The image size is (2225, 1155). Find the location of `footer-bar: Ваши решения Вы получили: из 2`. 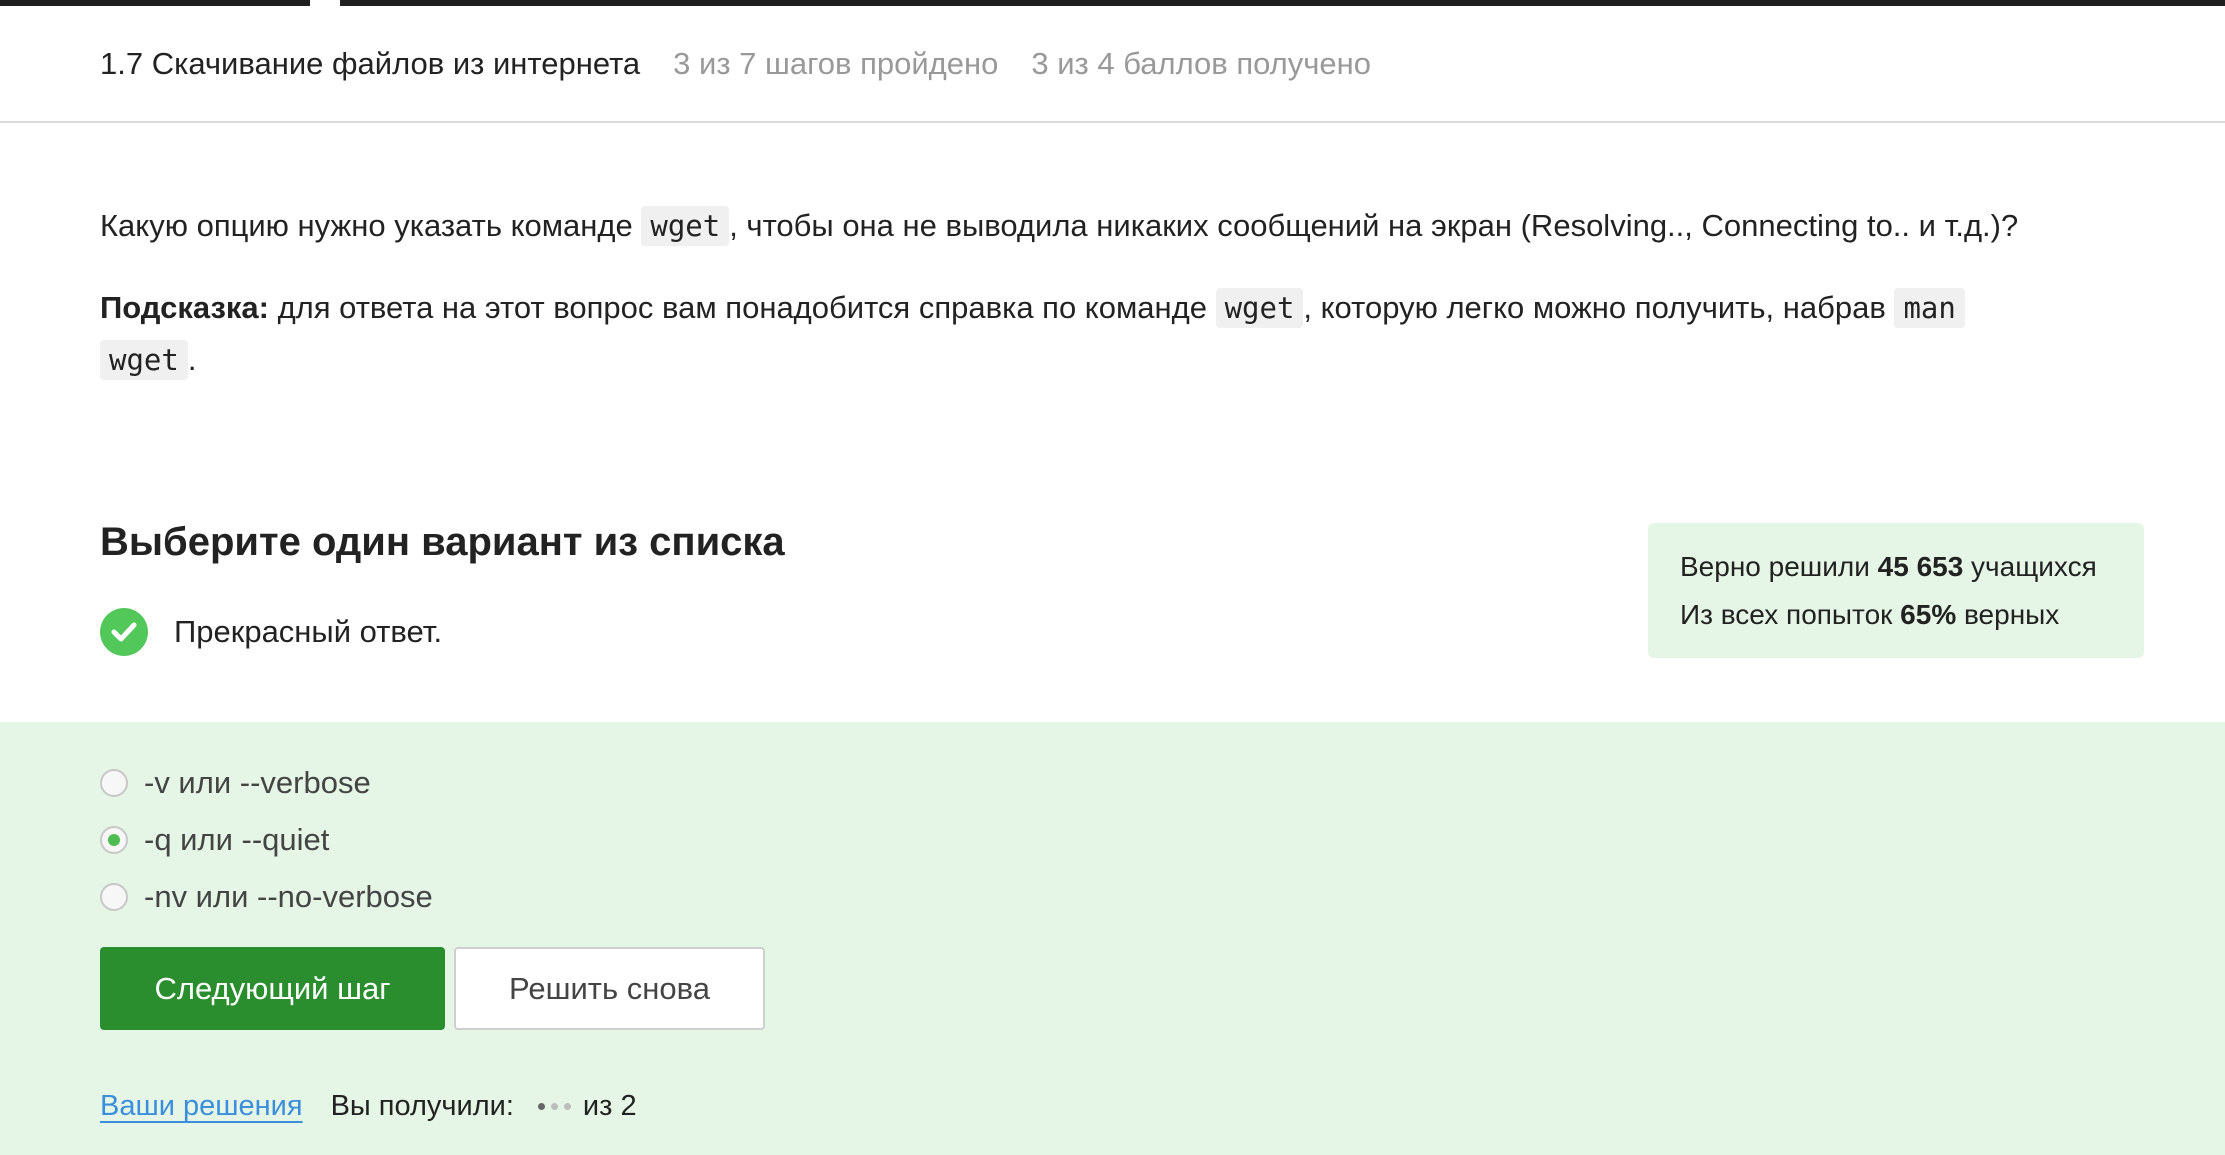

footer-bar: Ваши решения Вы получили: из 2 is located at coordinates (368, 1106).